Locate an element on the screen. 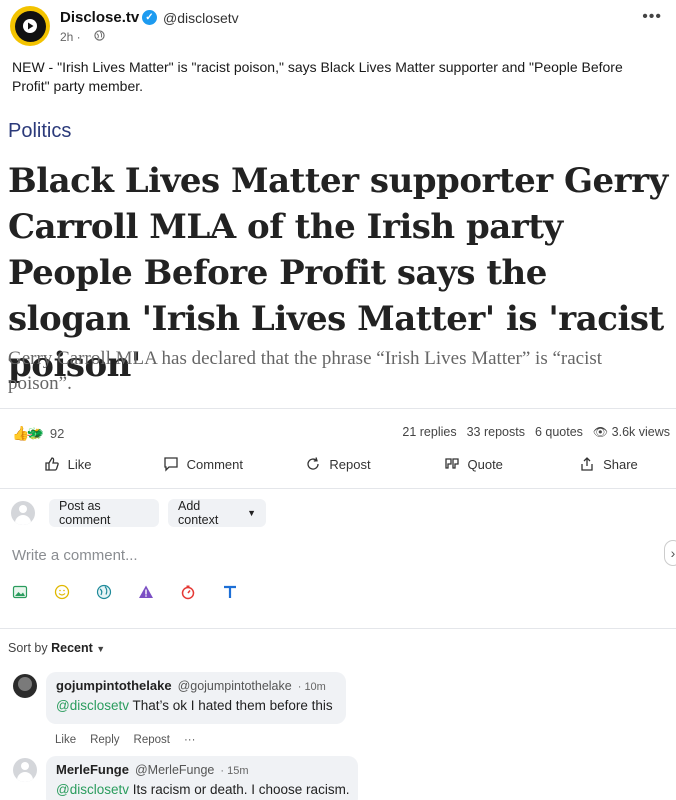 The height and width of the screenshot is (800, 676). like-button: Like is located at coordinates (67, 464).